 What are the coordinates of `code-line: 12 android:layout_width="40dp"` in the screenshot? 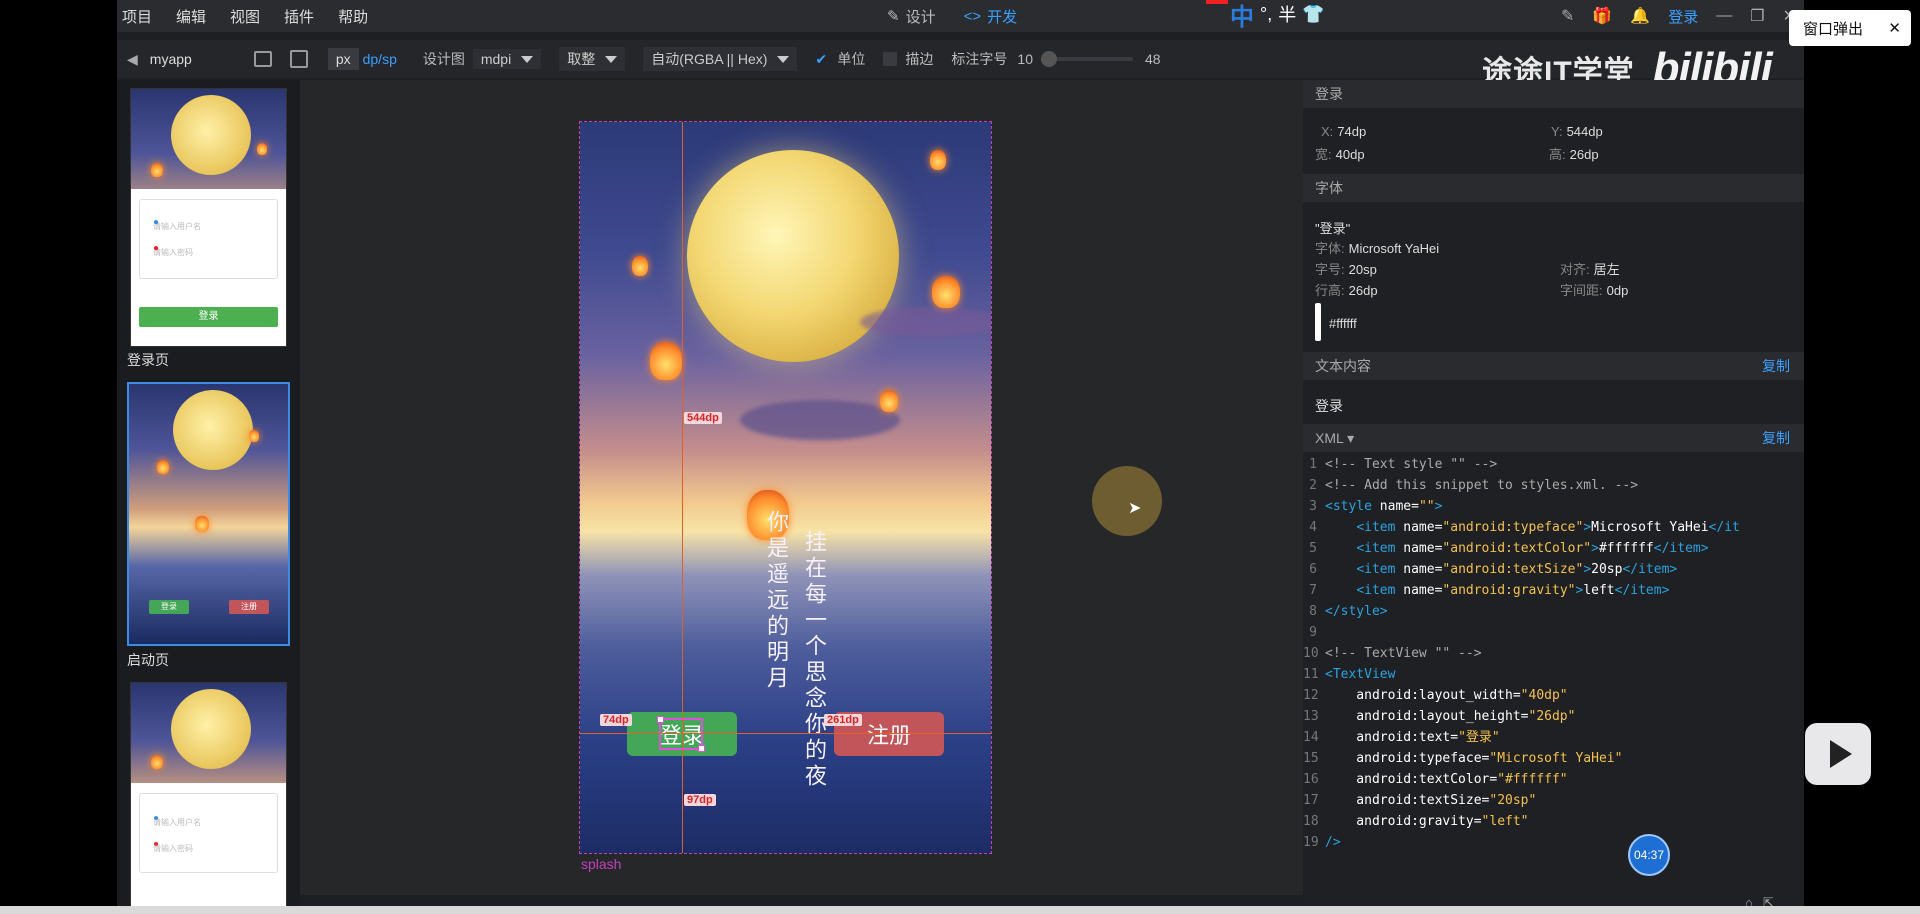 It's located at (1553, 695).